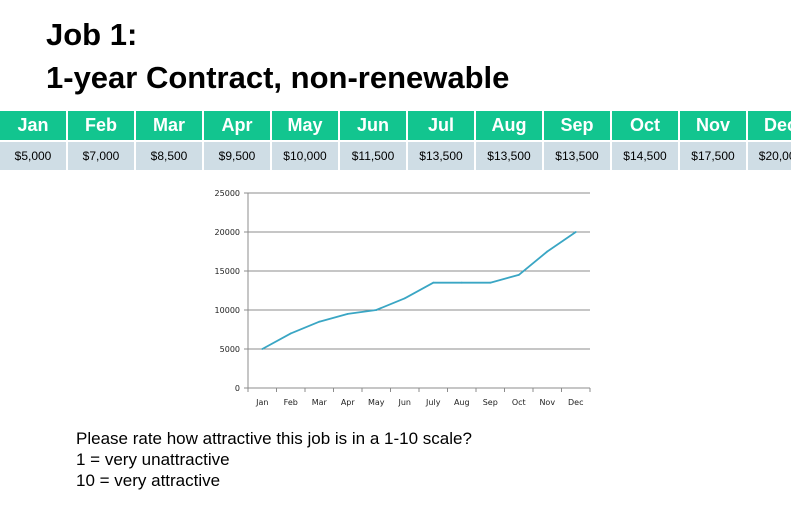 The height and width of the screenshot is (508, 791). I want to click on amount-cell: $9,500, so click(238, 156).